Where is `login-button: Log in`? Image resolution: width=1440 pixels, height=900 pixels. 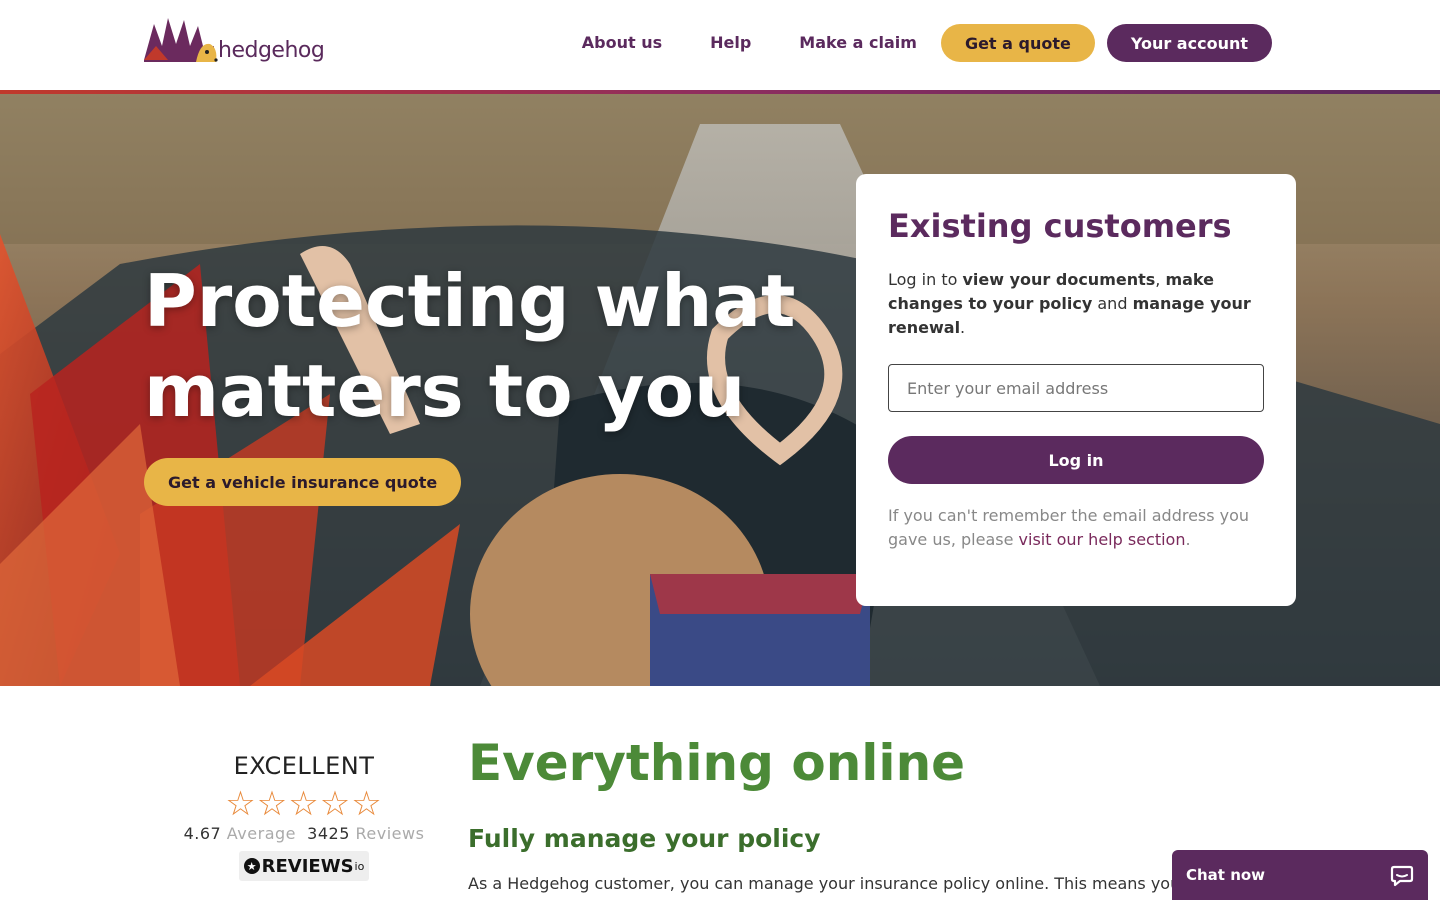 login-button: Log in is located at coordinates (1076, 460).